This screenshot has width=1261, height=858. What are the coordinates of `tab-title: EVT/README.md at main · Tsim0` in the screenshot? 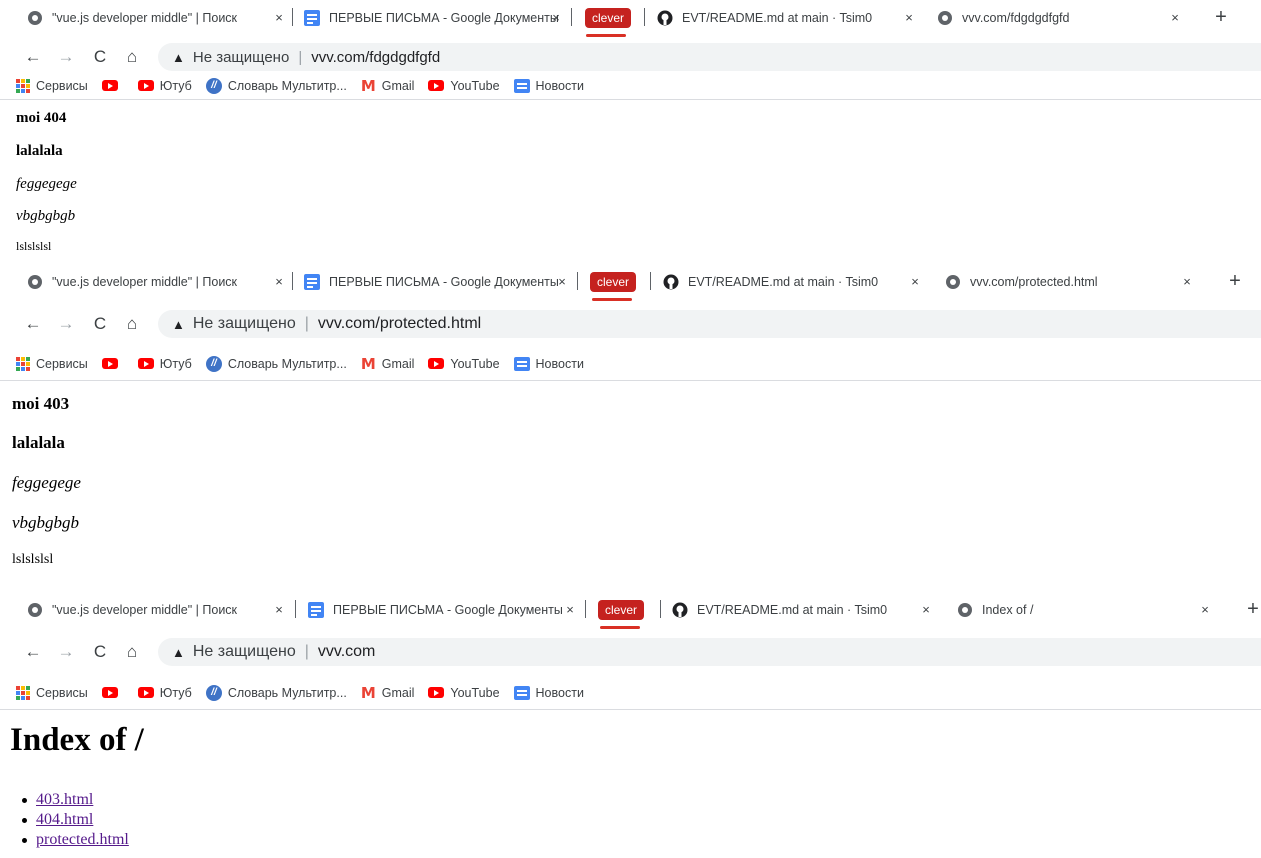 It's located at (792, 609).